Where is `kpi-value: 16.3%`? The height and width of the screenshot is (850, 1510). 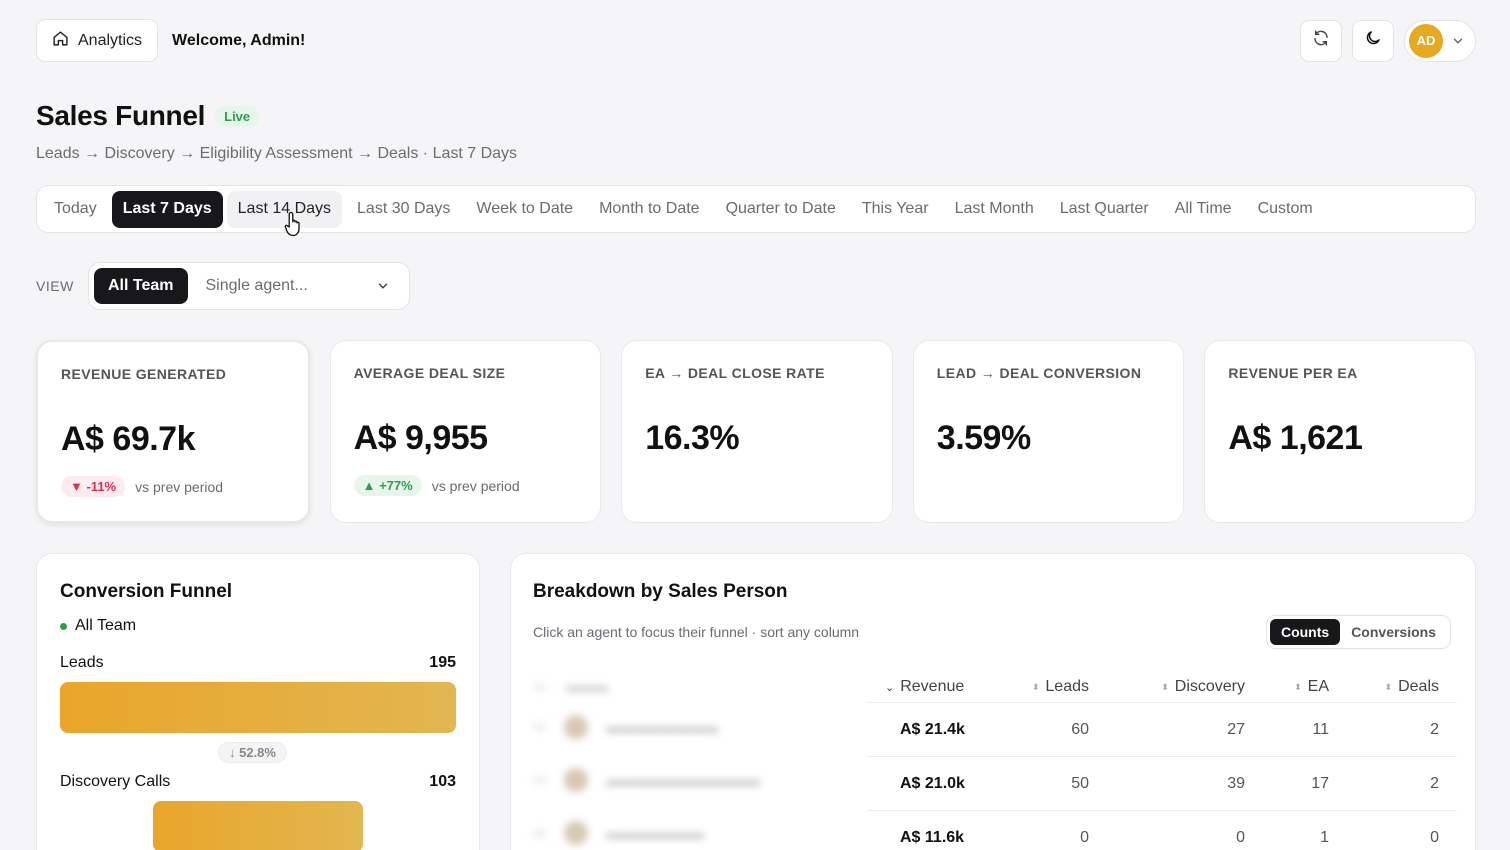
kpi-value: 16.3% is located at coordinates (692, 438).